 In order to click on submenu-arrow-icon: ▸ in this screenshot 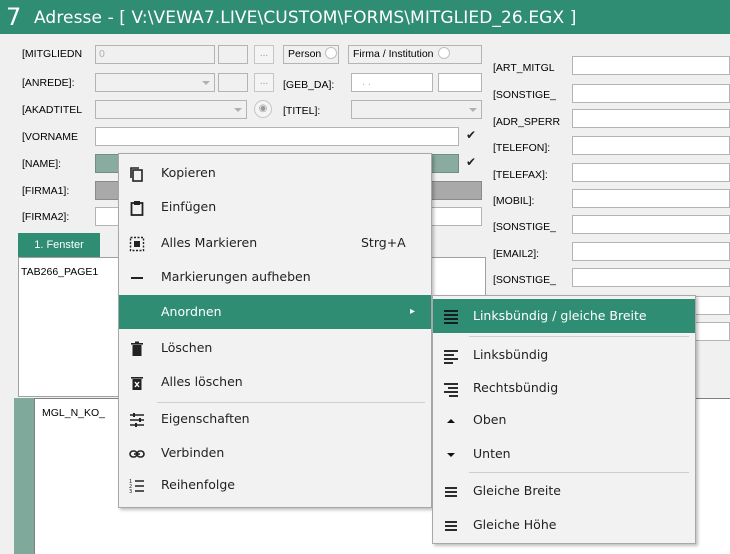, I will do `click(413, 311)`.